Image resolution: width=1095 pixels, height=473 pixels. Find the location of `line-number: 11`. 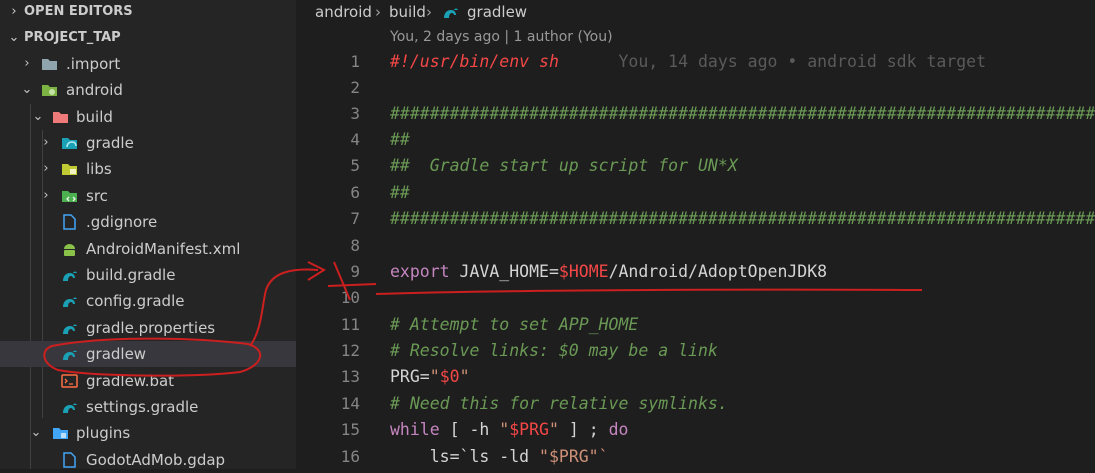

line-number: 11 is located at coordinates (350, 324).